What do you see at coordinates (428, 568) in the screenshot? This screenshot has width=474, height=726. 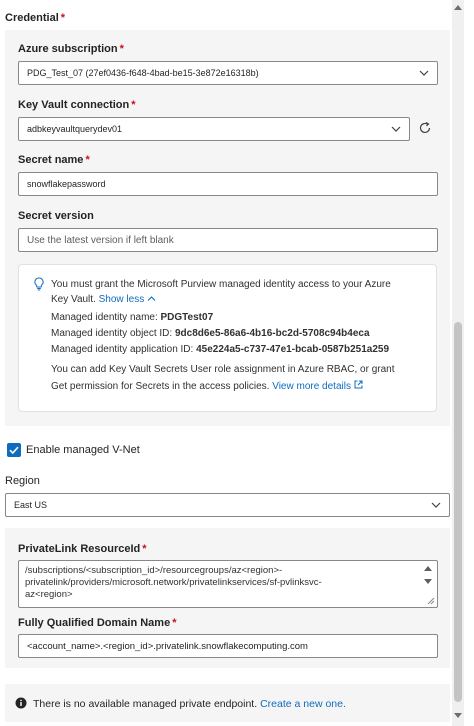 I see `textarea-scroll-up-icon` at bounding box center [428, 568].